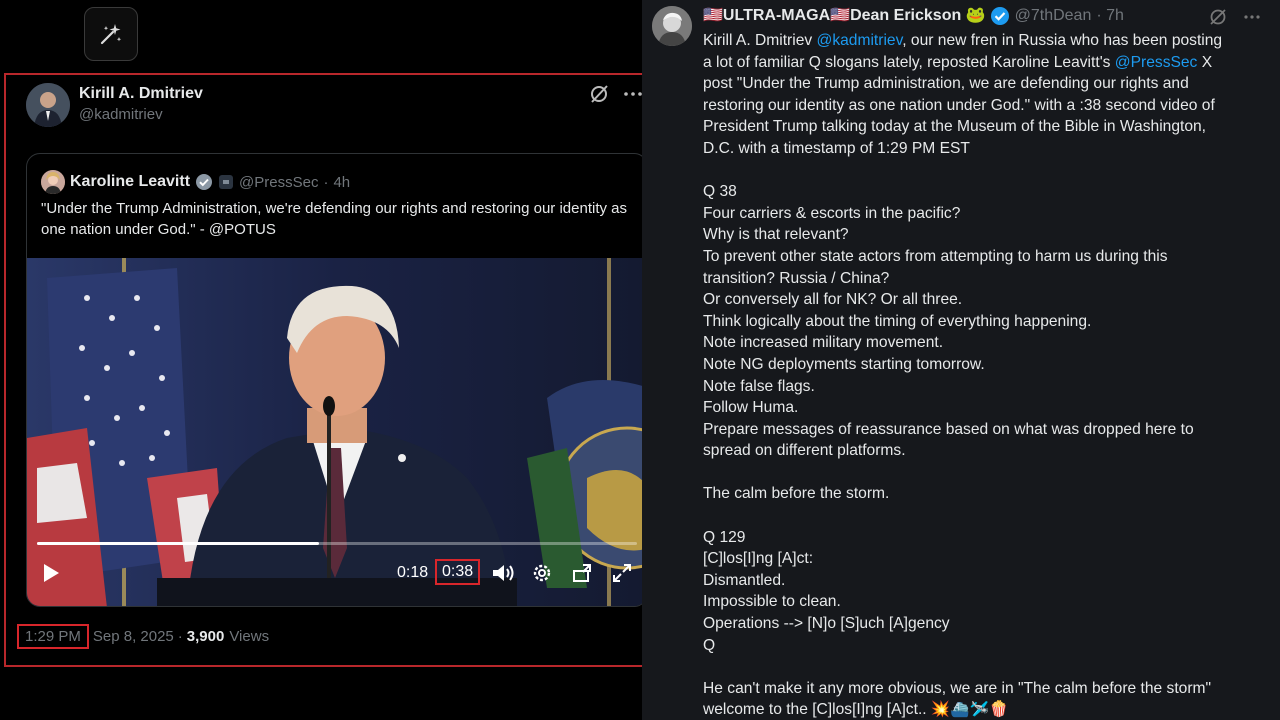 This screenshot has height=720, width=1280. Describe the element at coordinates (178, 543) in the screenshot. I see `video-progress-fill` at that location.